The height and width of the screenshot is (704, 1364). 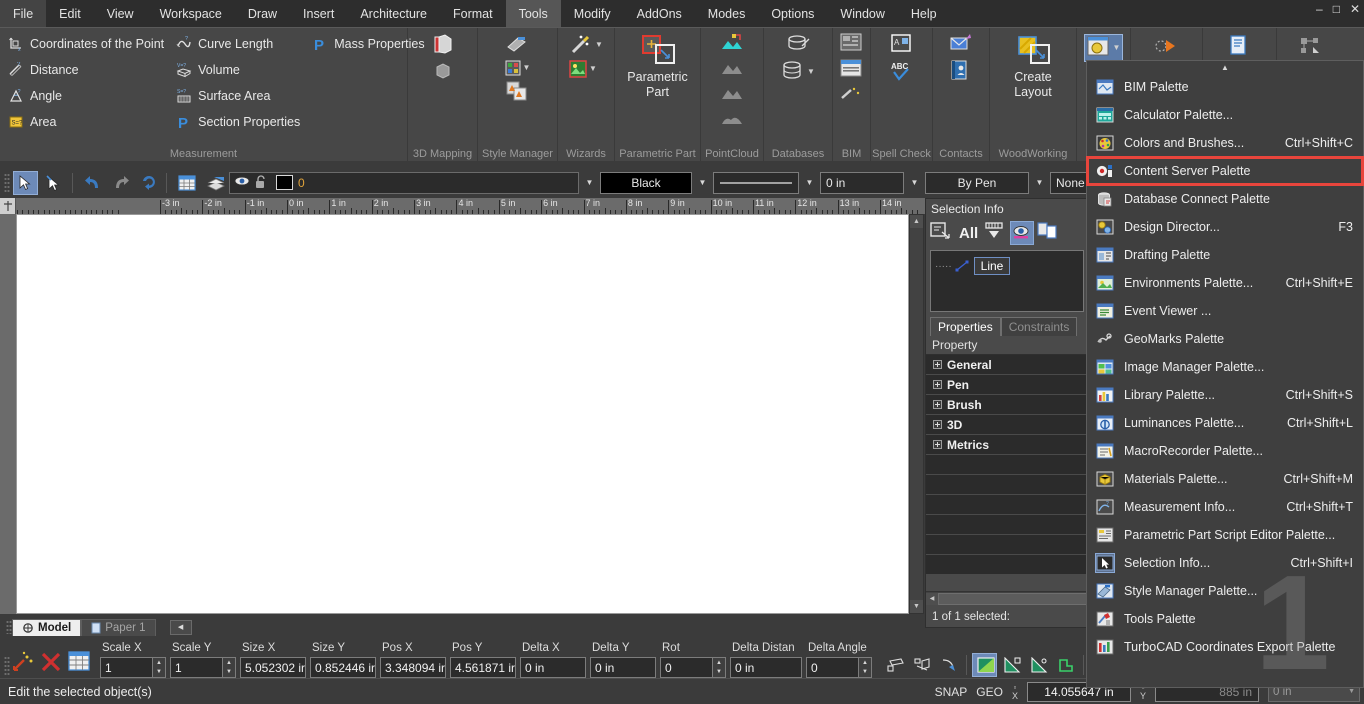 What do you see at coordinates (1225, 143) in the screenshot?
I see `palette-menu-item-colors-and-brushes: Colors and Brushes... Ctrl+Shift+C` at bounding box center [1225, 143].